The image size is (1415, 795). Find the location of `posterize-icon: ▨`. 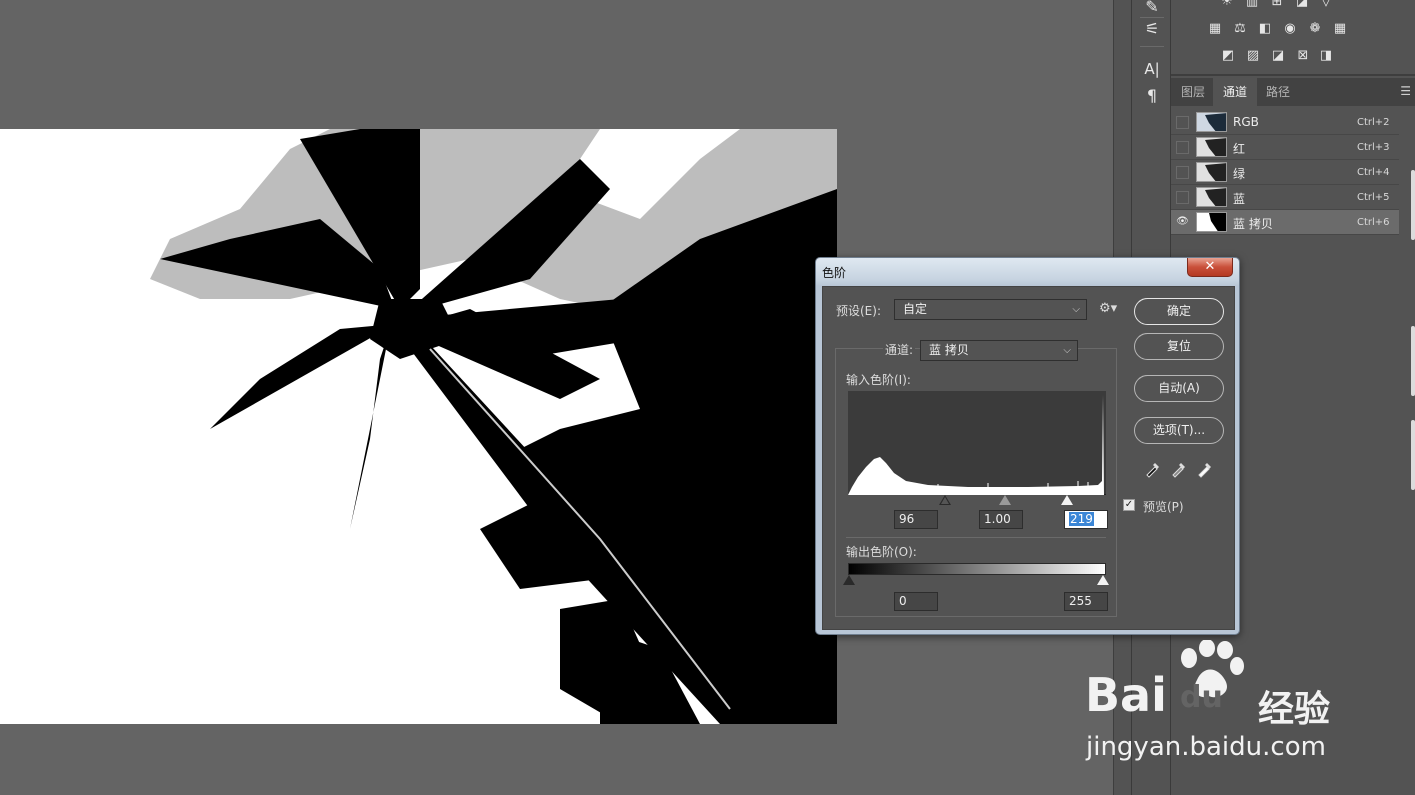

posterize-icon: ▨ is located at coordinates (1253, 56).